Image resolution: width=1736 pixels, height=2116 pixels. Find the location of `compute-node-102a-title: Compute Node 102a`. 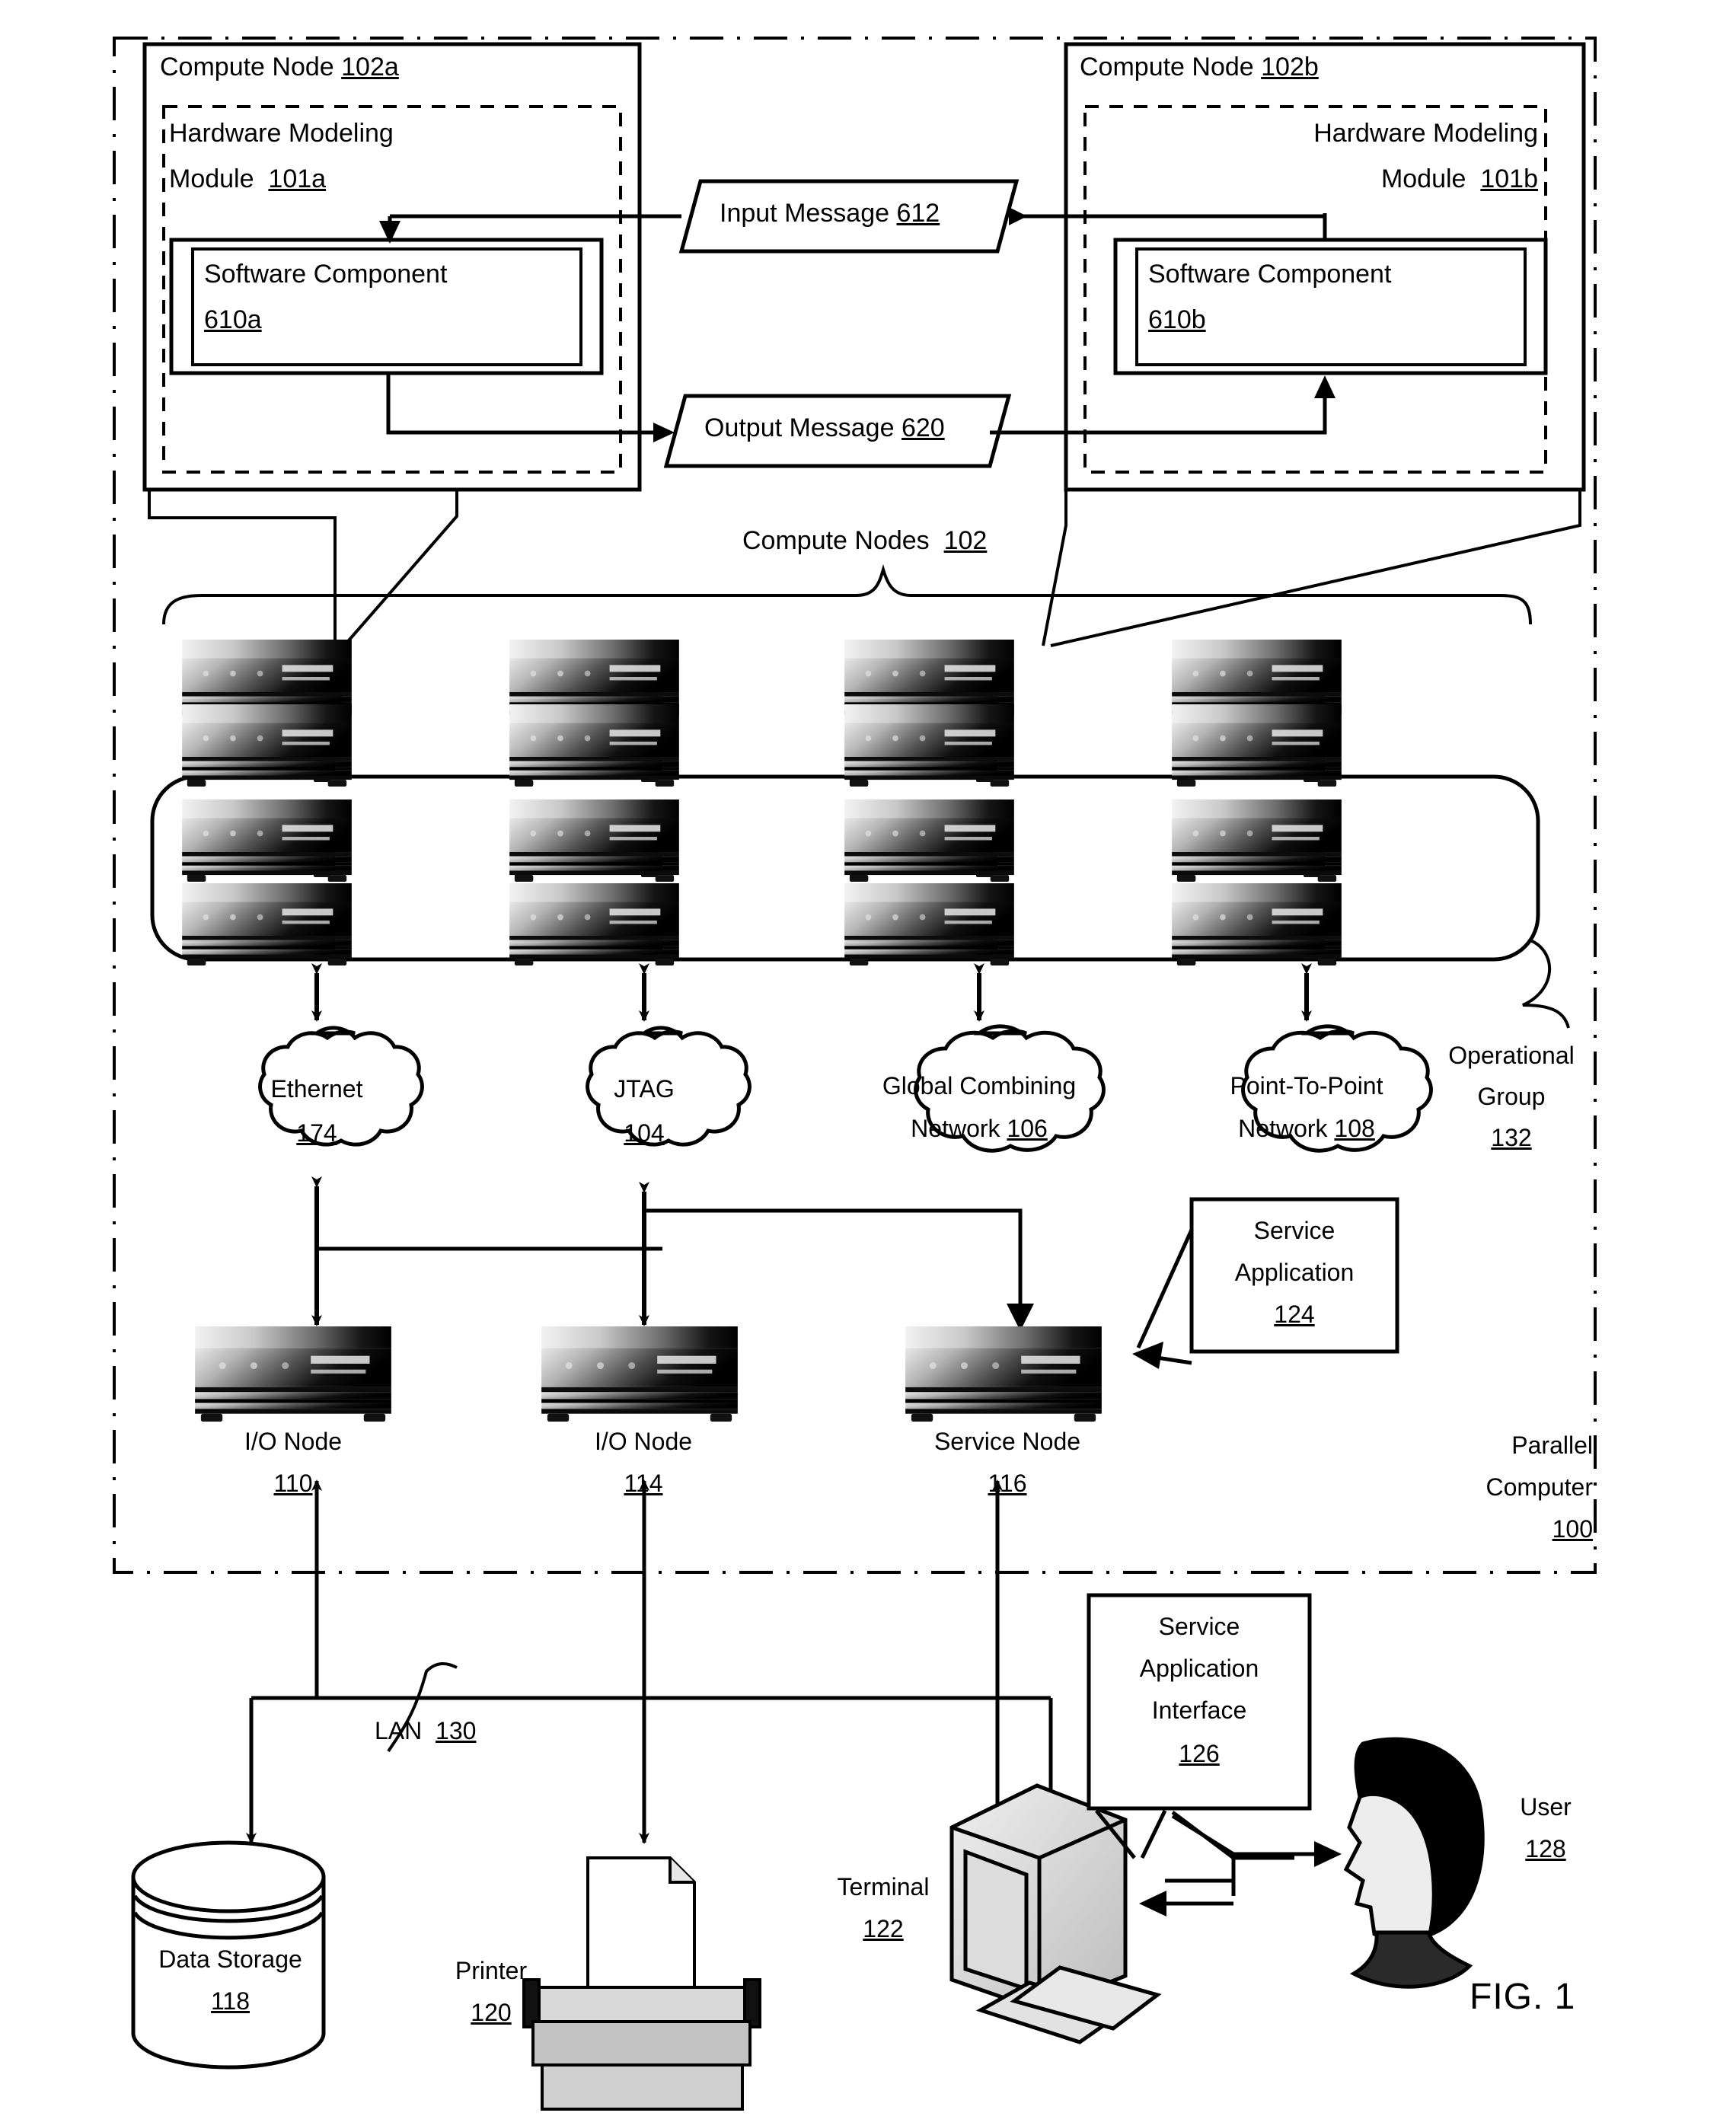

compute-node-102a-title: Compute Node 102a is located at coordinates (279, 67).